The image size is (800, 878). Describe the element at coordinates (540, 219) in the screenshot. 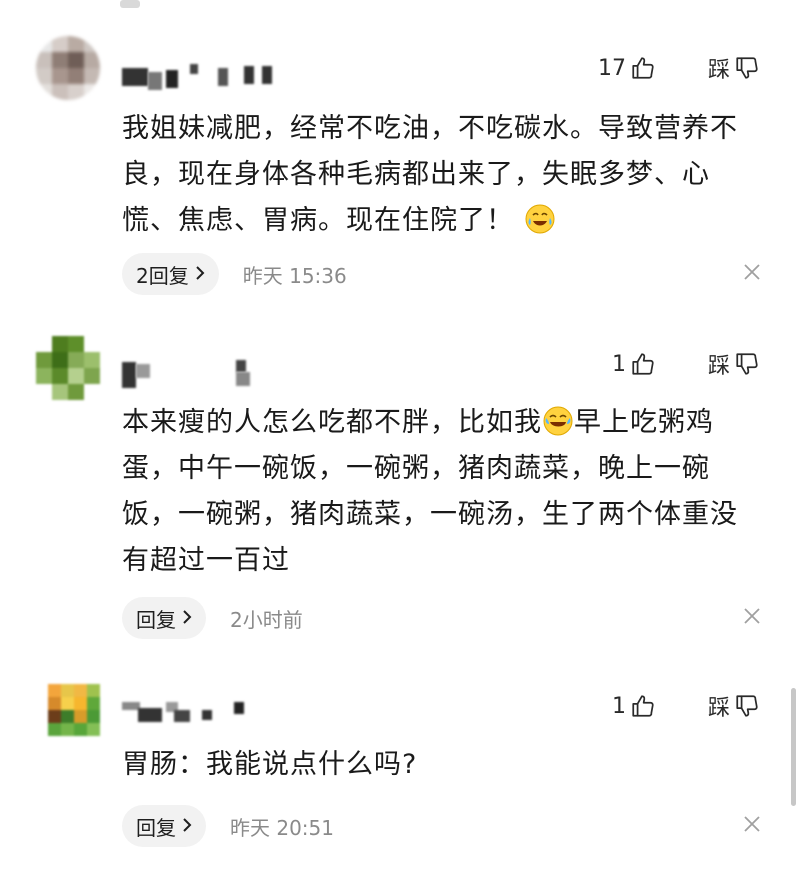

I see `cry-laugh-emoji` at that location.